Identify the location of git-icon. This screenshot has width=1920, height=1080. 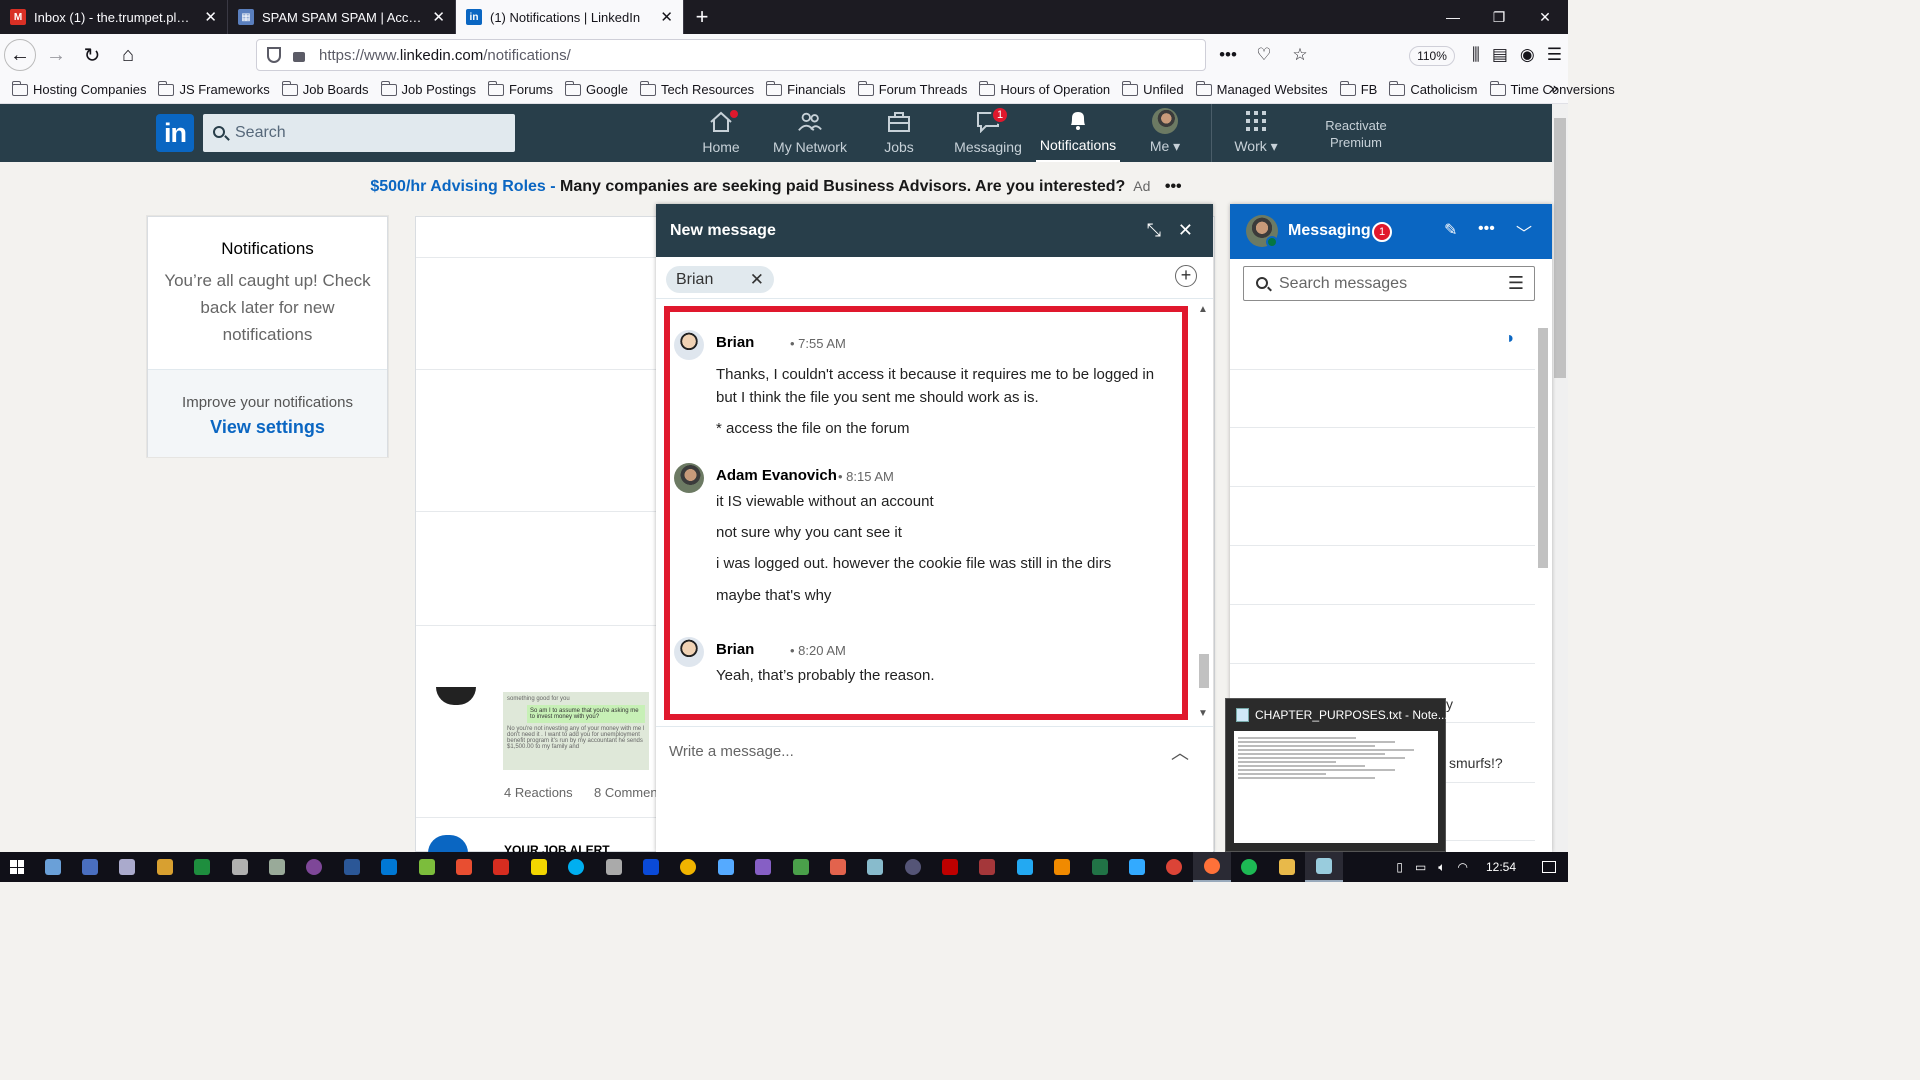
(463, 867).